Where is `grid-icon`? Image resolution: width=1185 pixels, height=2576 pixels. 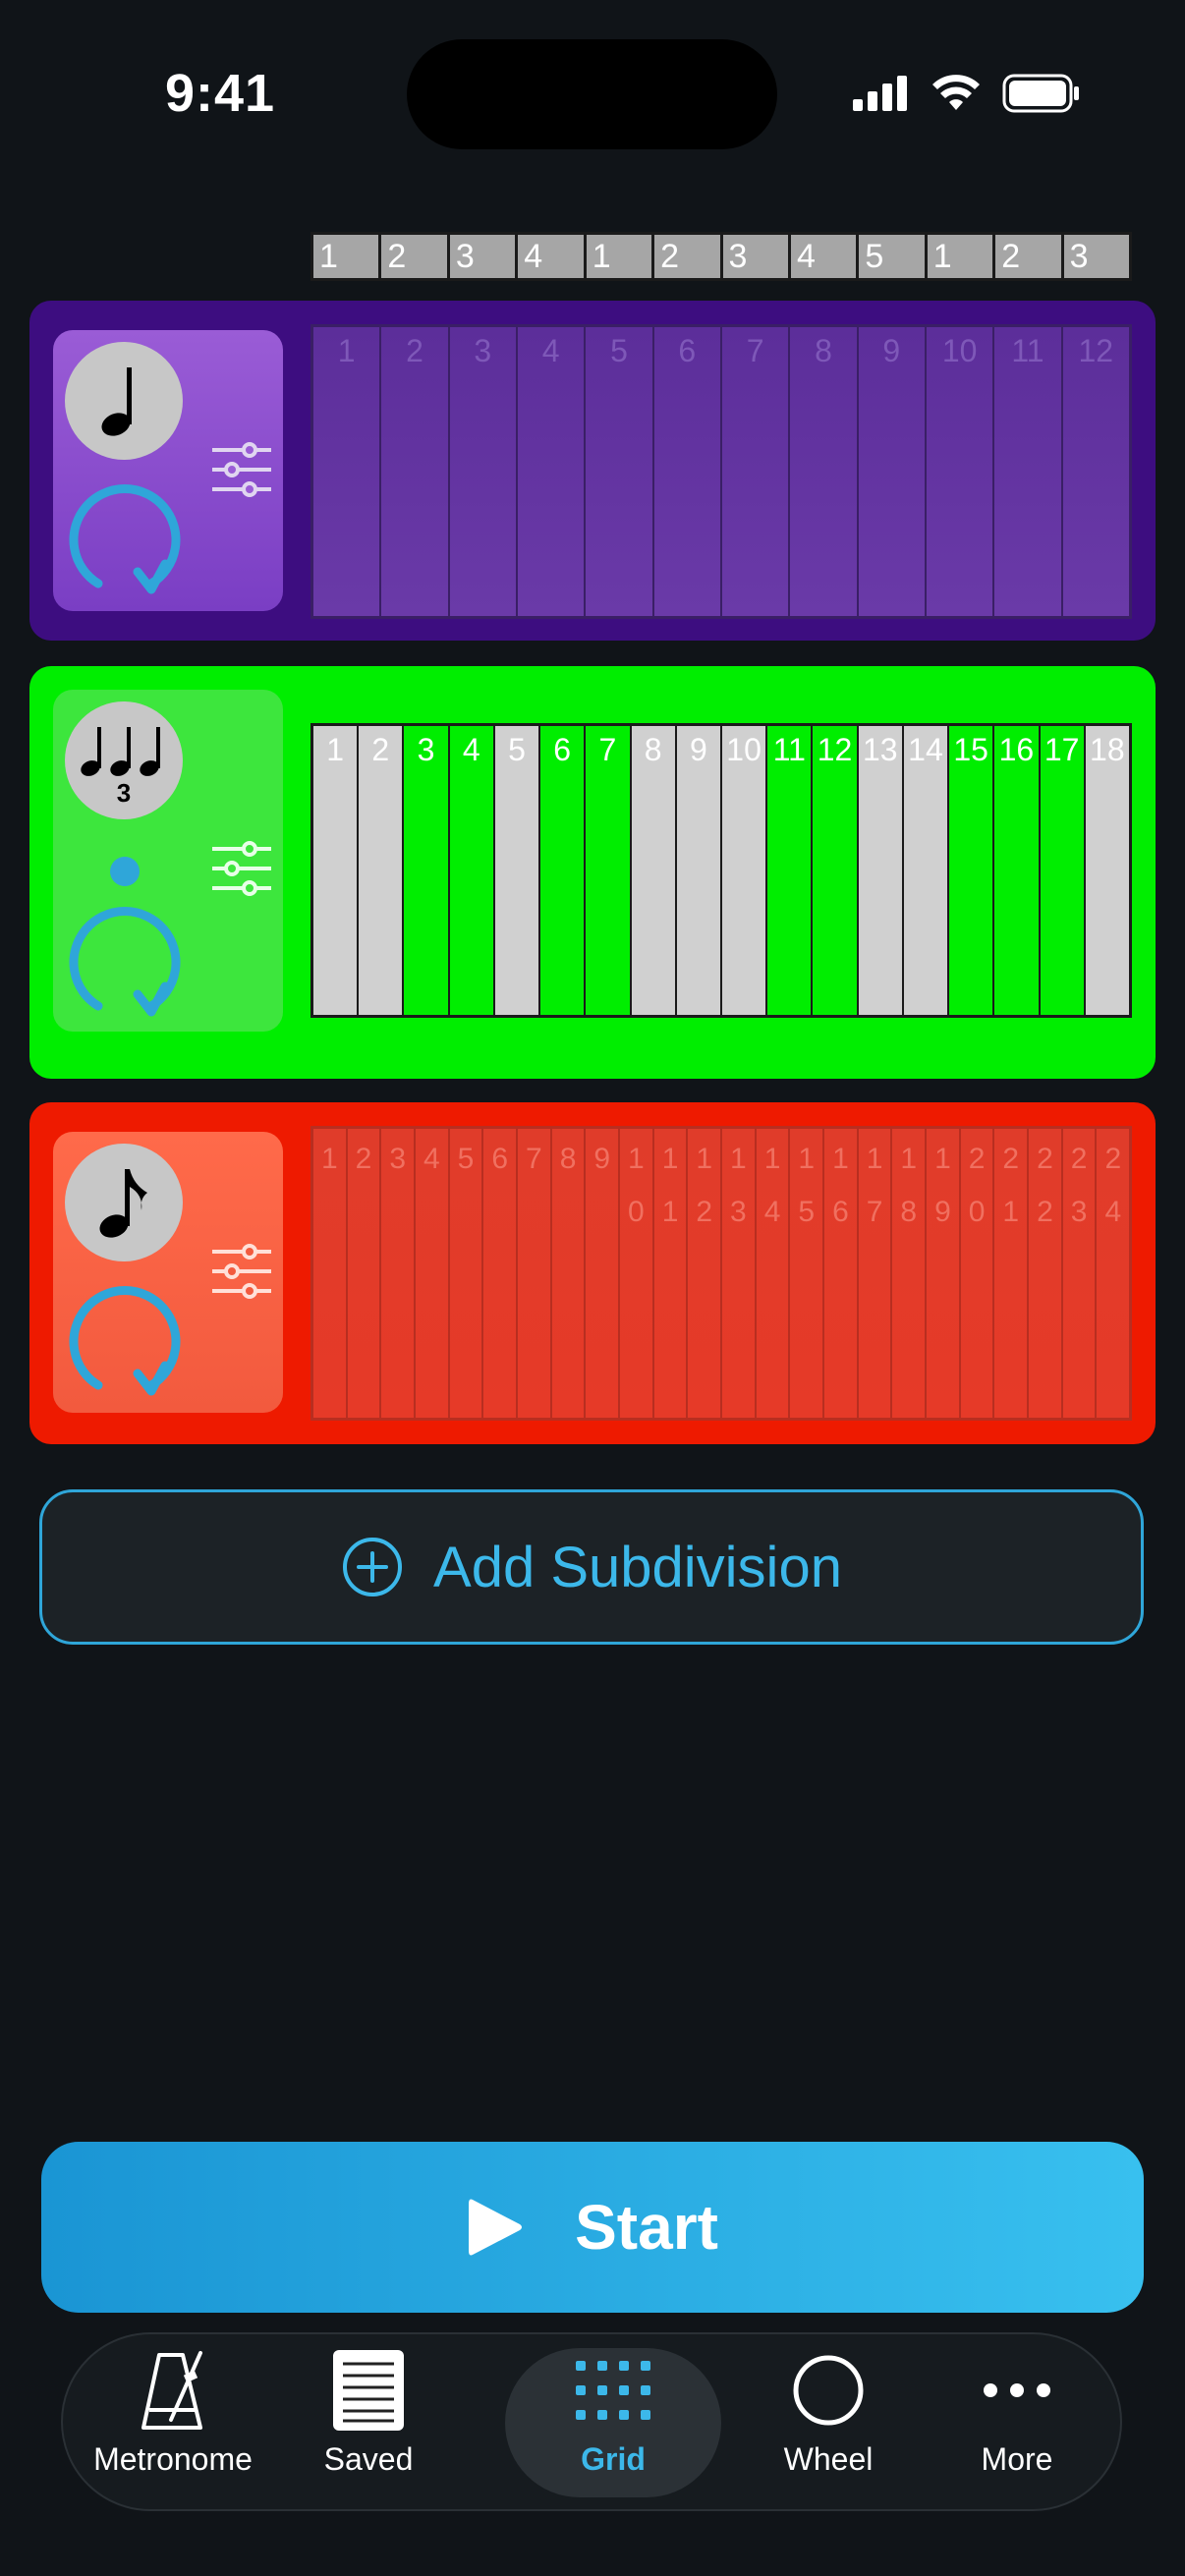
grid-icon is located at coordinates (613, 2390).